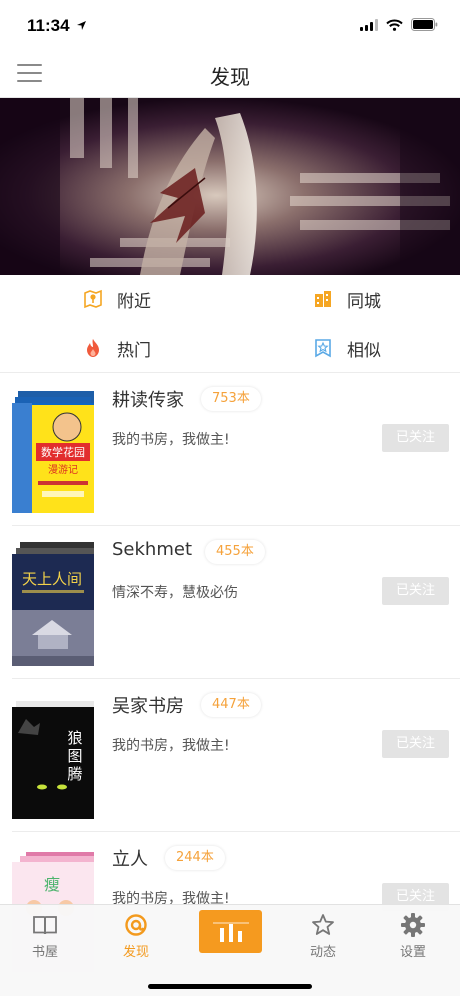 The width and height of the screenshot is (460, 996). What do you see at coordinates (63, 452) in the screenshot?
I see `cover-title: 数学花园` at bounding box center [63, 452].